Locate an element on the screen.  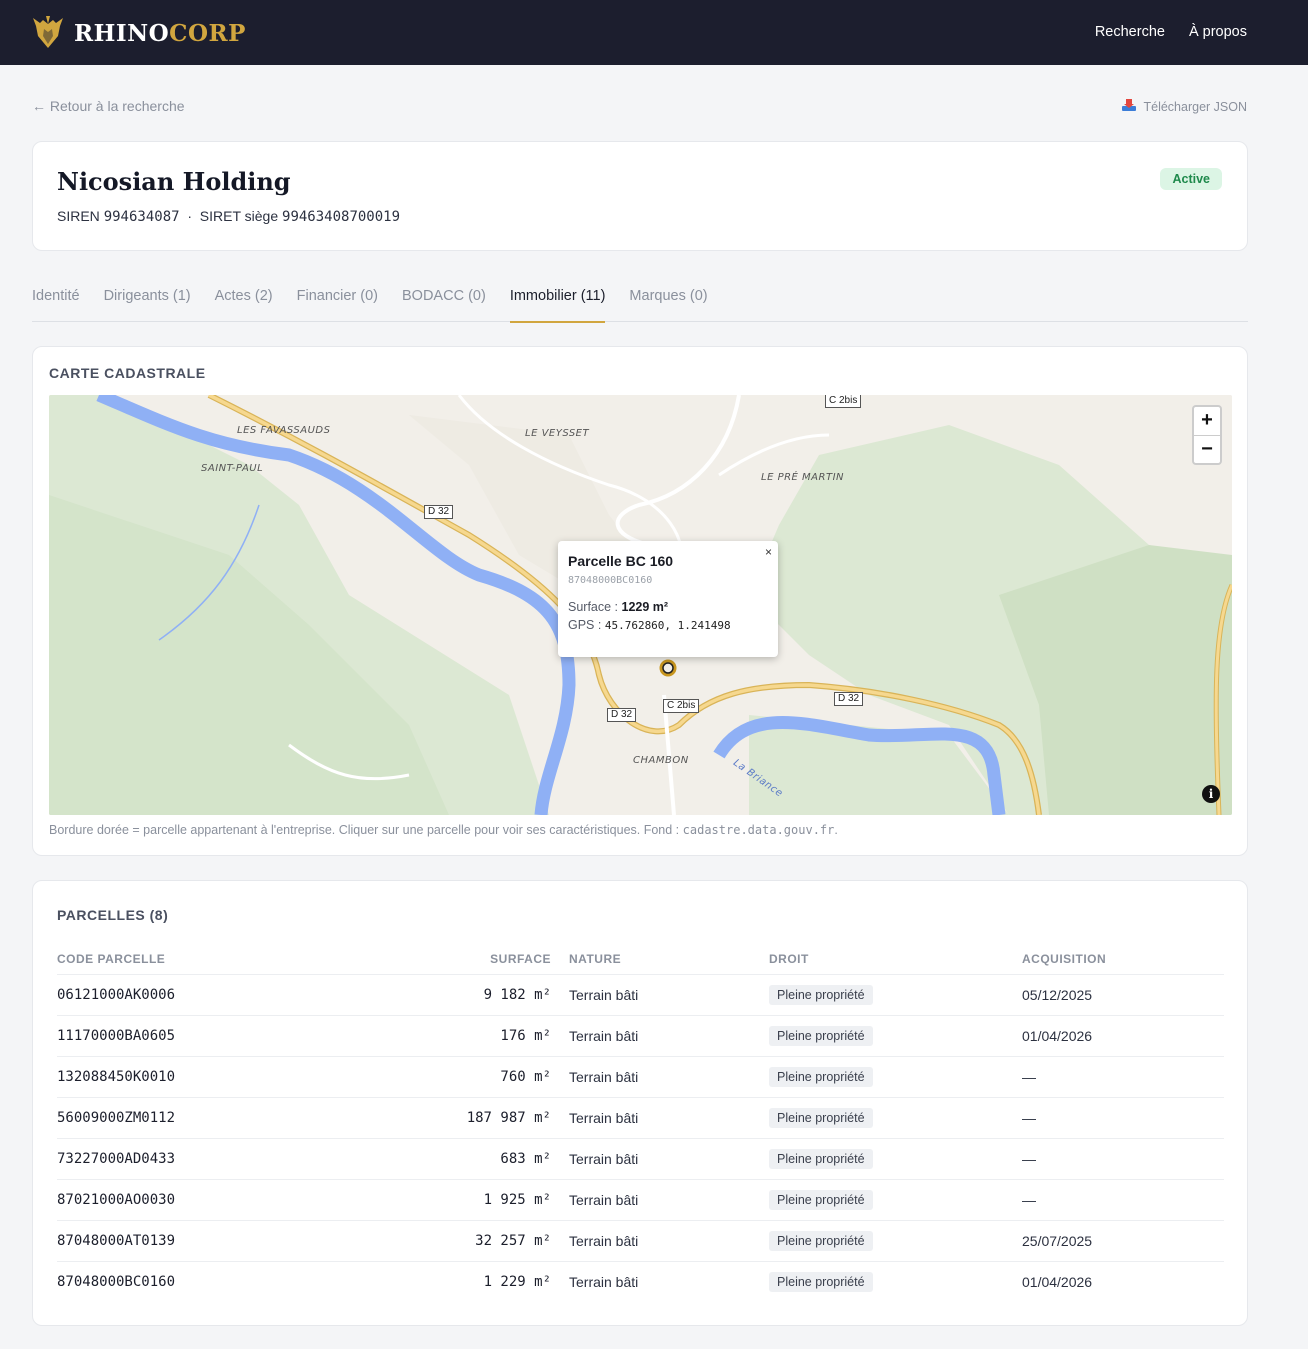
col-surface: SURFACE is located at coordinates (482, 960).